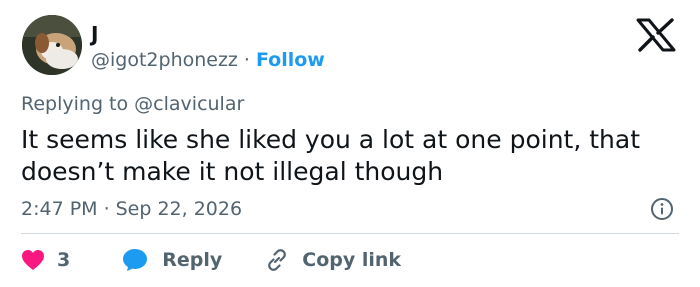 Image resolution: width=700 pixels, height=287 pixels. Describe the element at coordinates (290, 60) in the screenshot. I see `follow-button: Follow` at that location.